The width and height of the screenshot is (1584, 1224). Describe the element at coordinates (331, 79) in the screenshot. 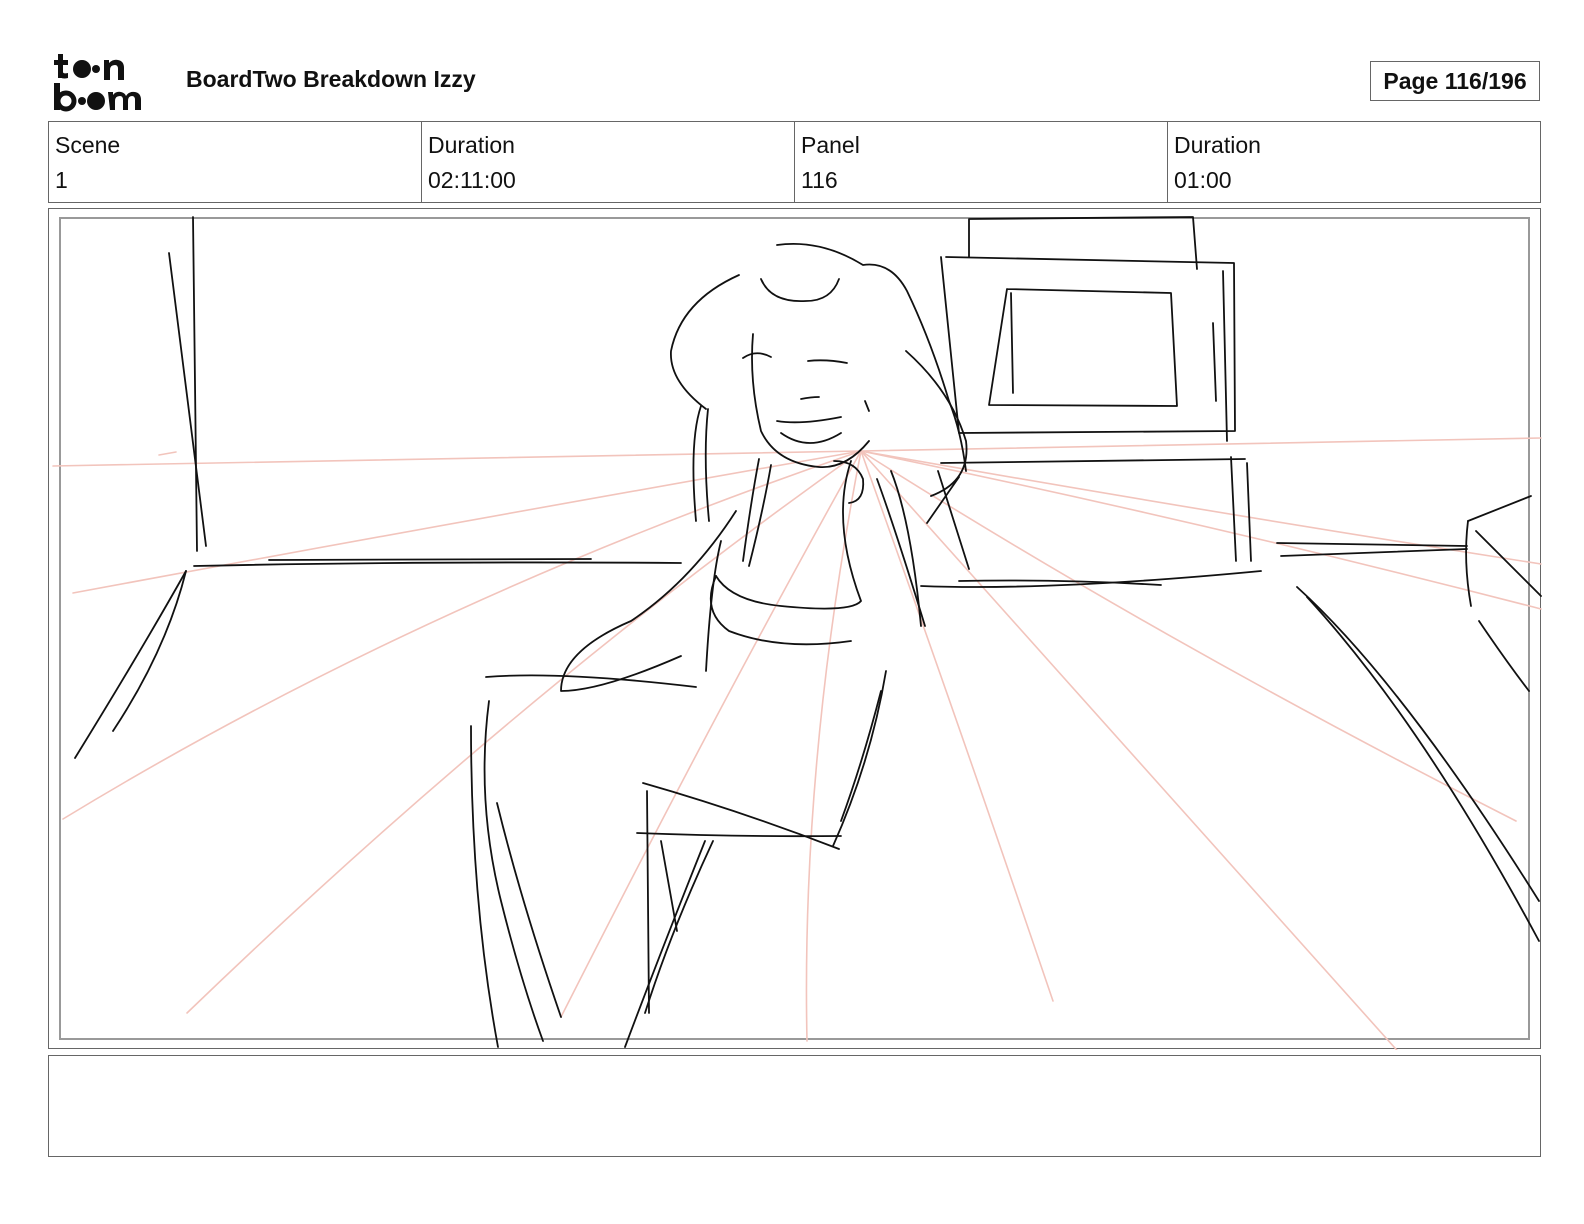

I see `project-title: BoardTwo Breakdown Izzy` at that location.